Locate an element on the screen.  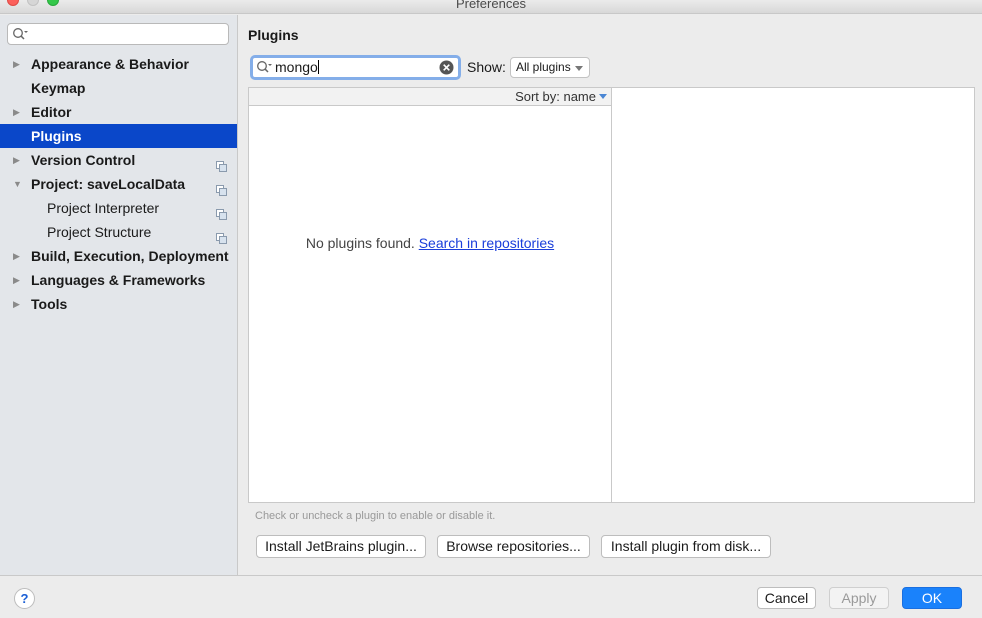
empty-state-text: No plugins found. is located at coordinates (360, 243).